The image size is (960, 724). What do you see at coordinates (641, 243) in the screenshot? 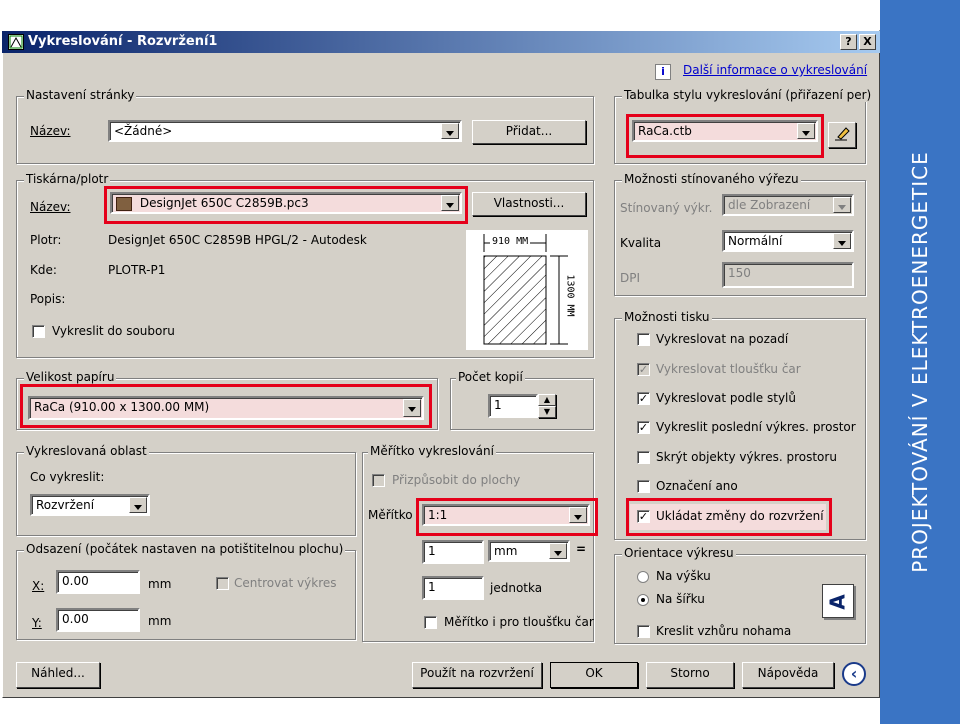
I see `quality-label: Kvalita` at bounding box center [641, 243].